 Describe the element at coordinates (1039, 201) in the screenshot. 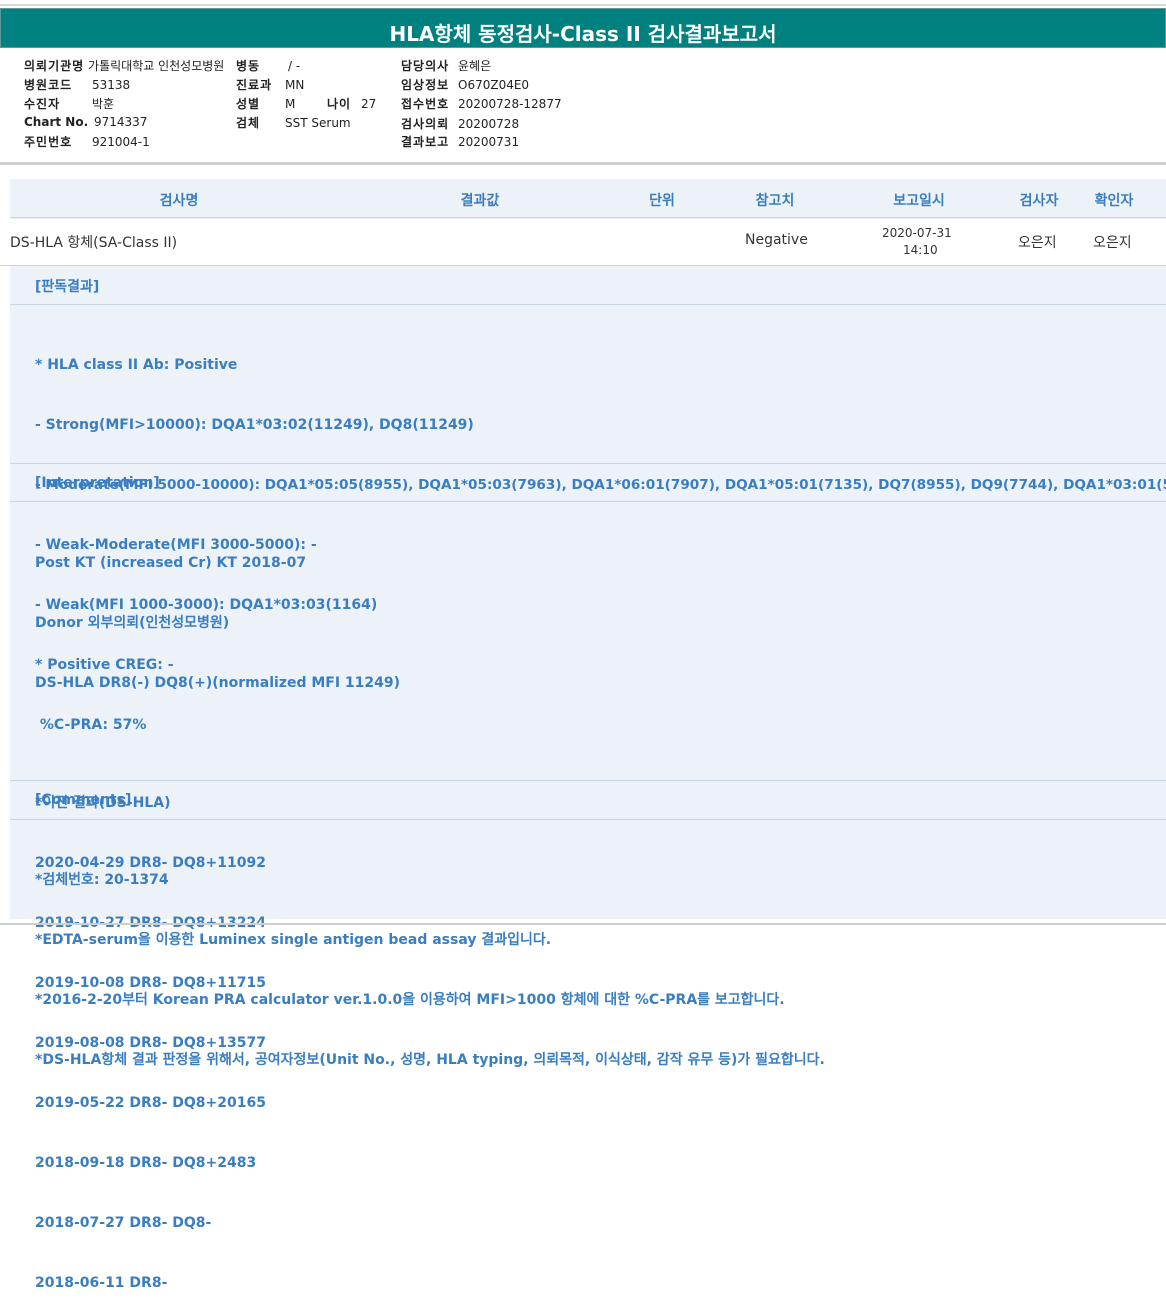

I see `col-header-tester: 검사자` at that location.